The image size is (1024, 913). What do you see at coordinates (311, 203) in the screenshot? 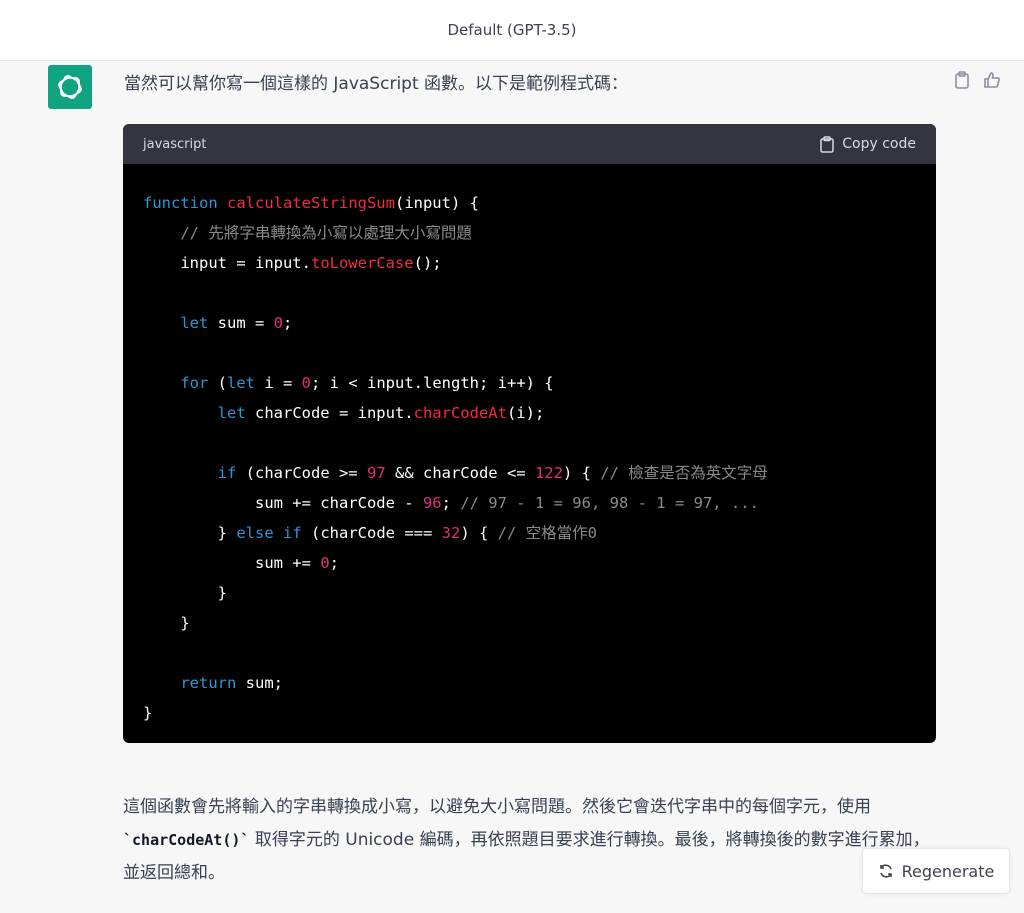
I see `code-line: function calculateStringSum(input) {` at bounding box center [311, 203].